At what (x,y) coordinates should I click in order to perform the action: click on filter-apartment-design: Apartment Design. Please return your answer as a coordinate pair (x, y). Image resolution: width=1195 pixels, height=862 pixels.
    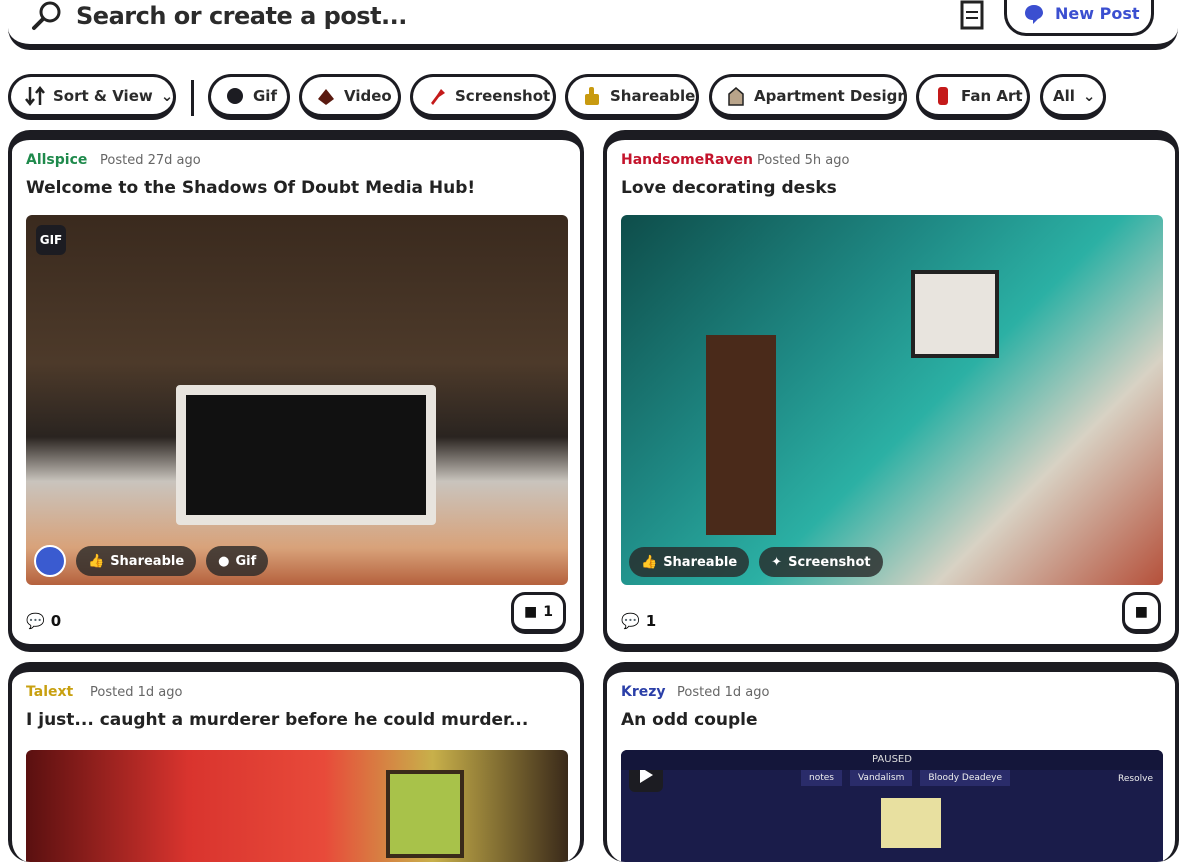
    Looking at the image, I should click on (809, 97).